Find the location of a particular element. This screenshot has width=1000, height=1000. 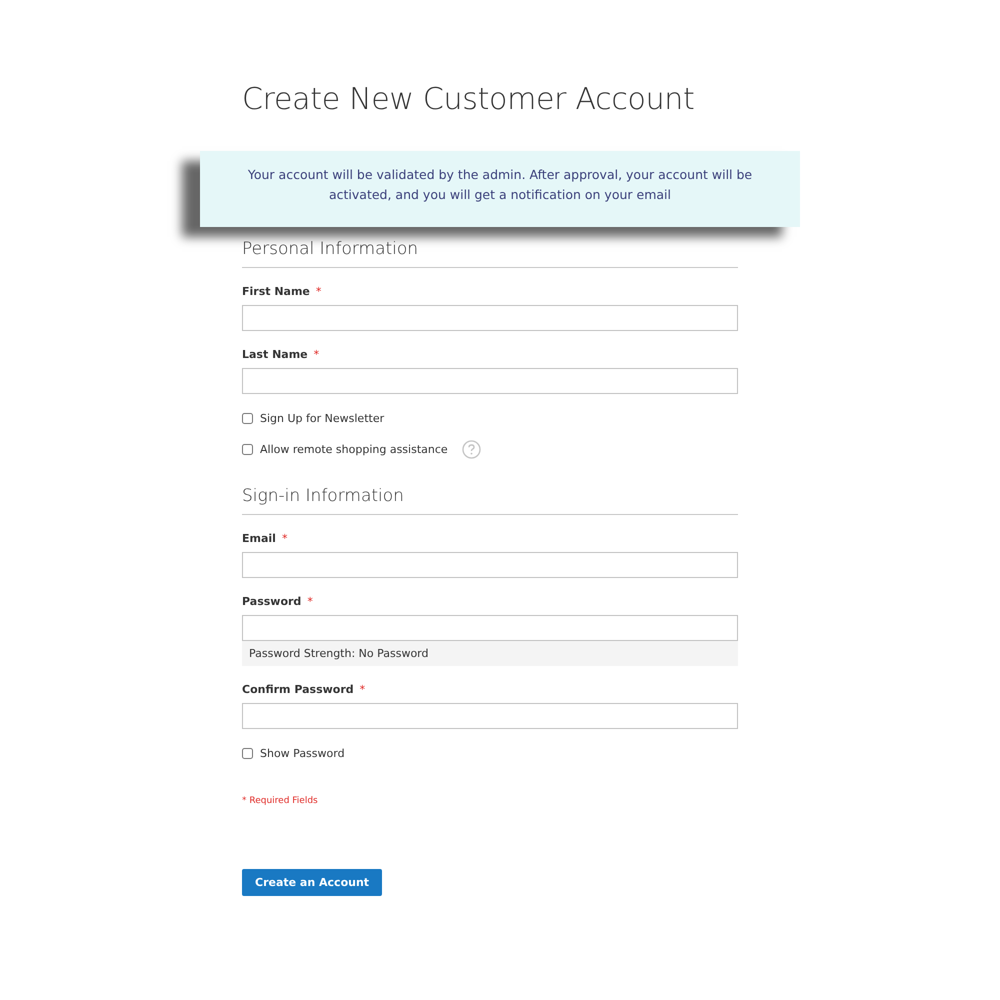

required-fields-note: * Required Fields is located at coordinates (280, 801).